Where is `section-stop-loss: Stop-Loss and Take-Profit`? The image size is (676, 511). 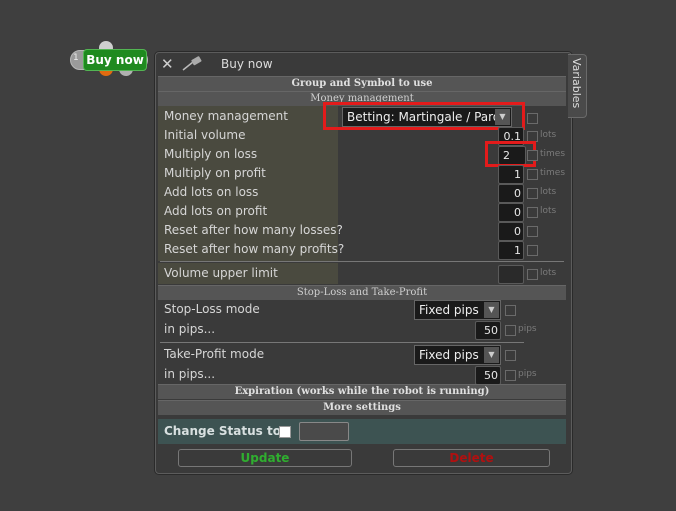 section-stop-loss: Stop-Loss and Take-Profit is located at coordinates (362, 292).